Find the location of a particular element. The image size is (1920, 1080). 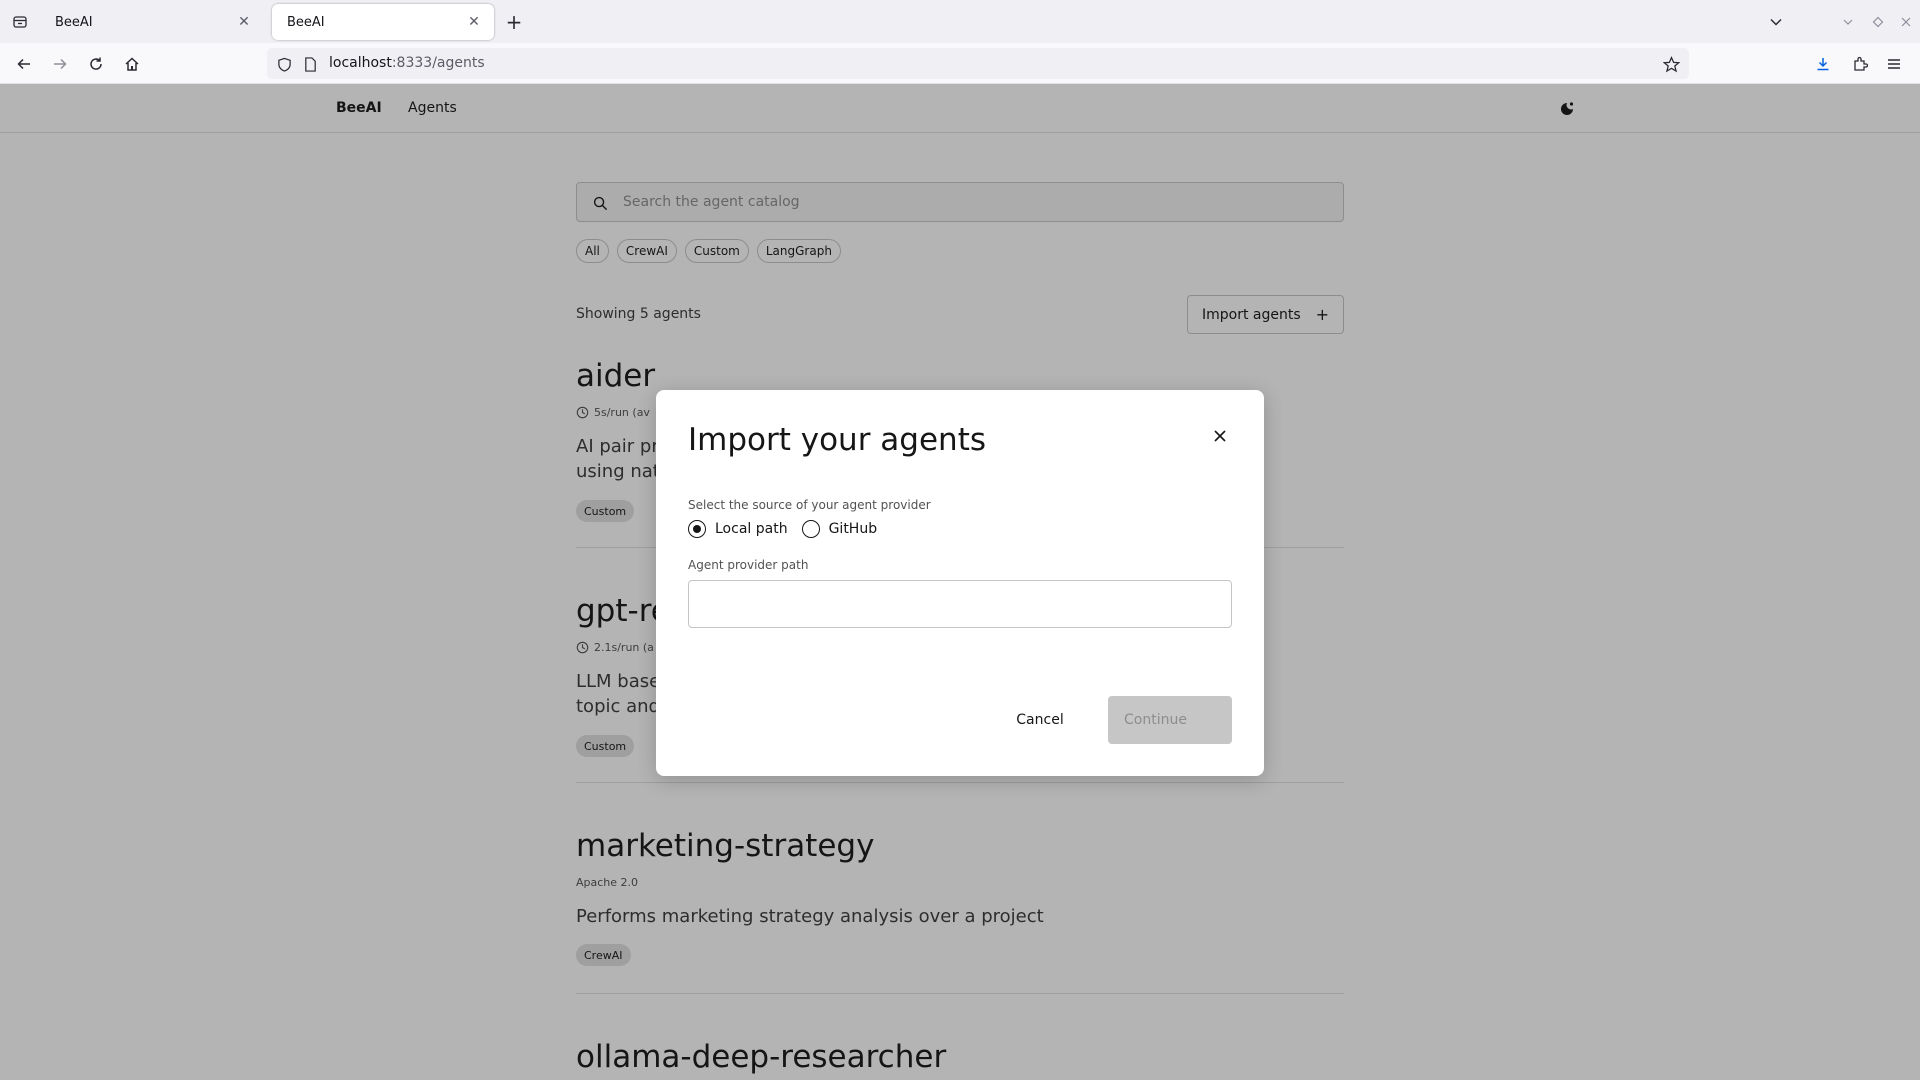

extensions-icon is located at coordinates (1860, 64).